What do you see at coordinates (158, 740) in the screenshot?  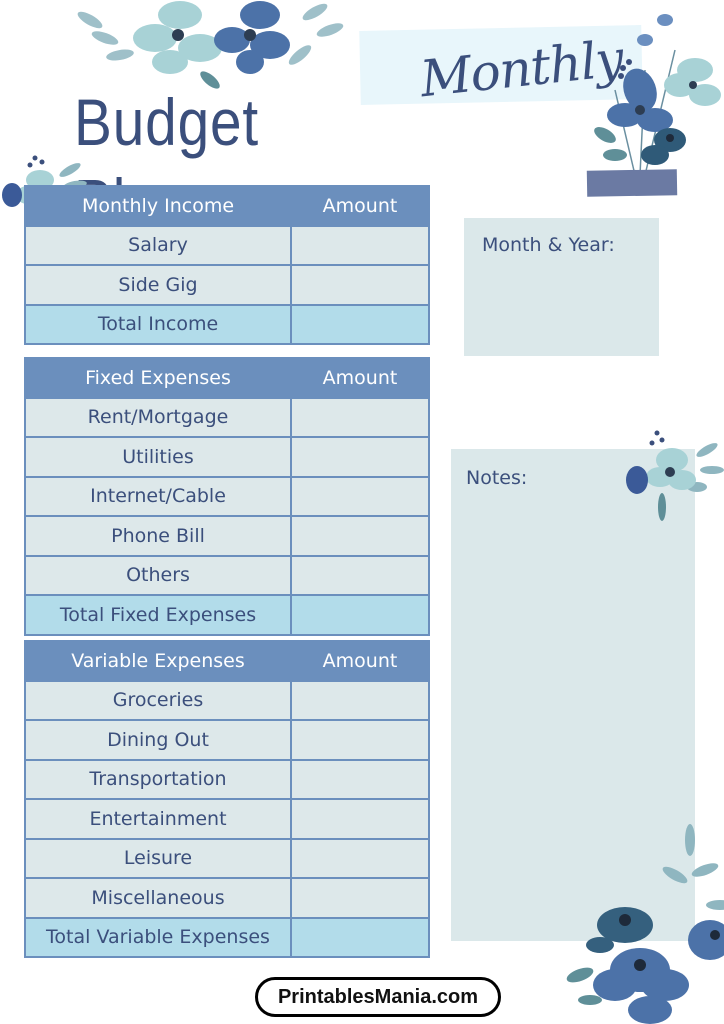 I see `row-label: Dining Out` at bounding box center [158, 740].